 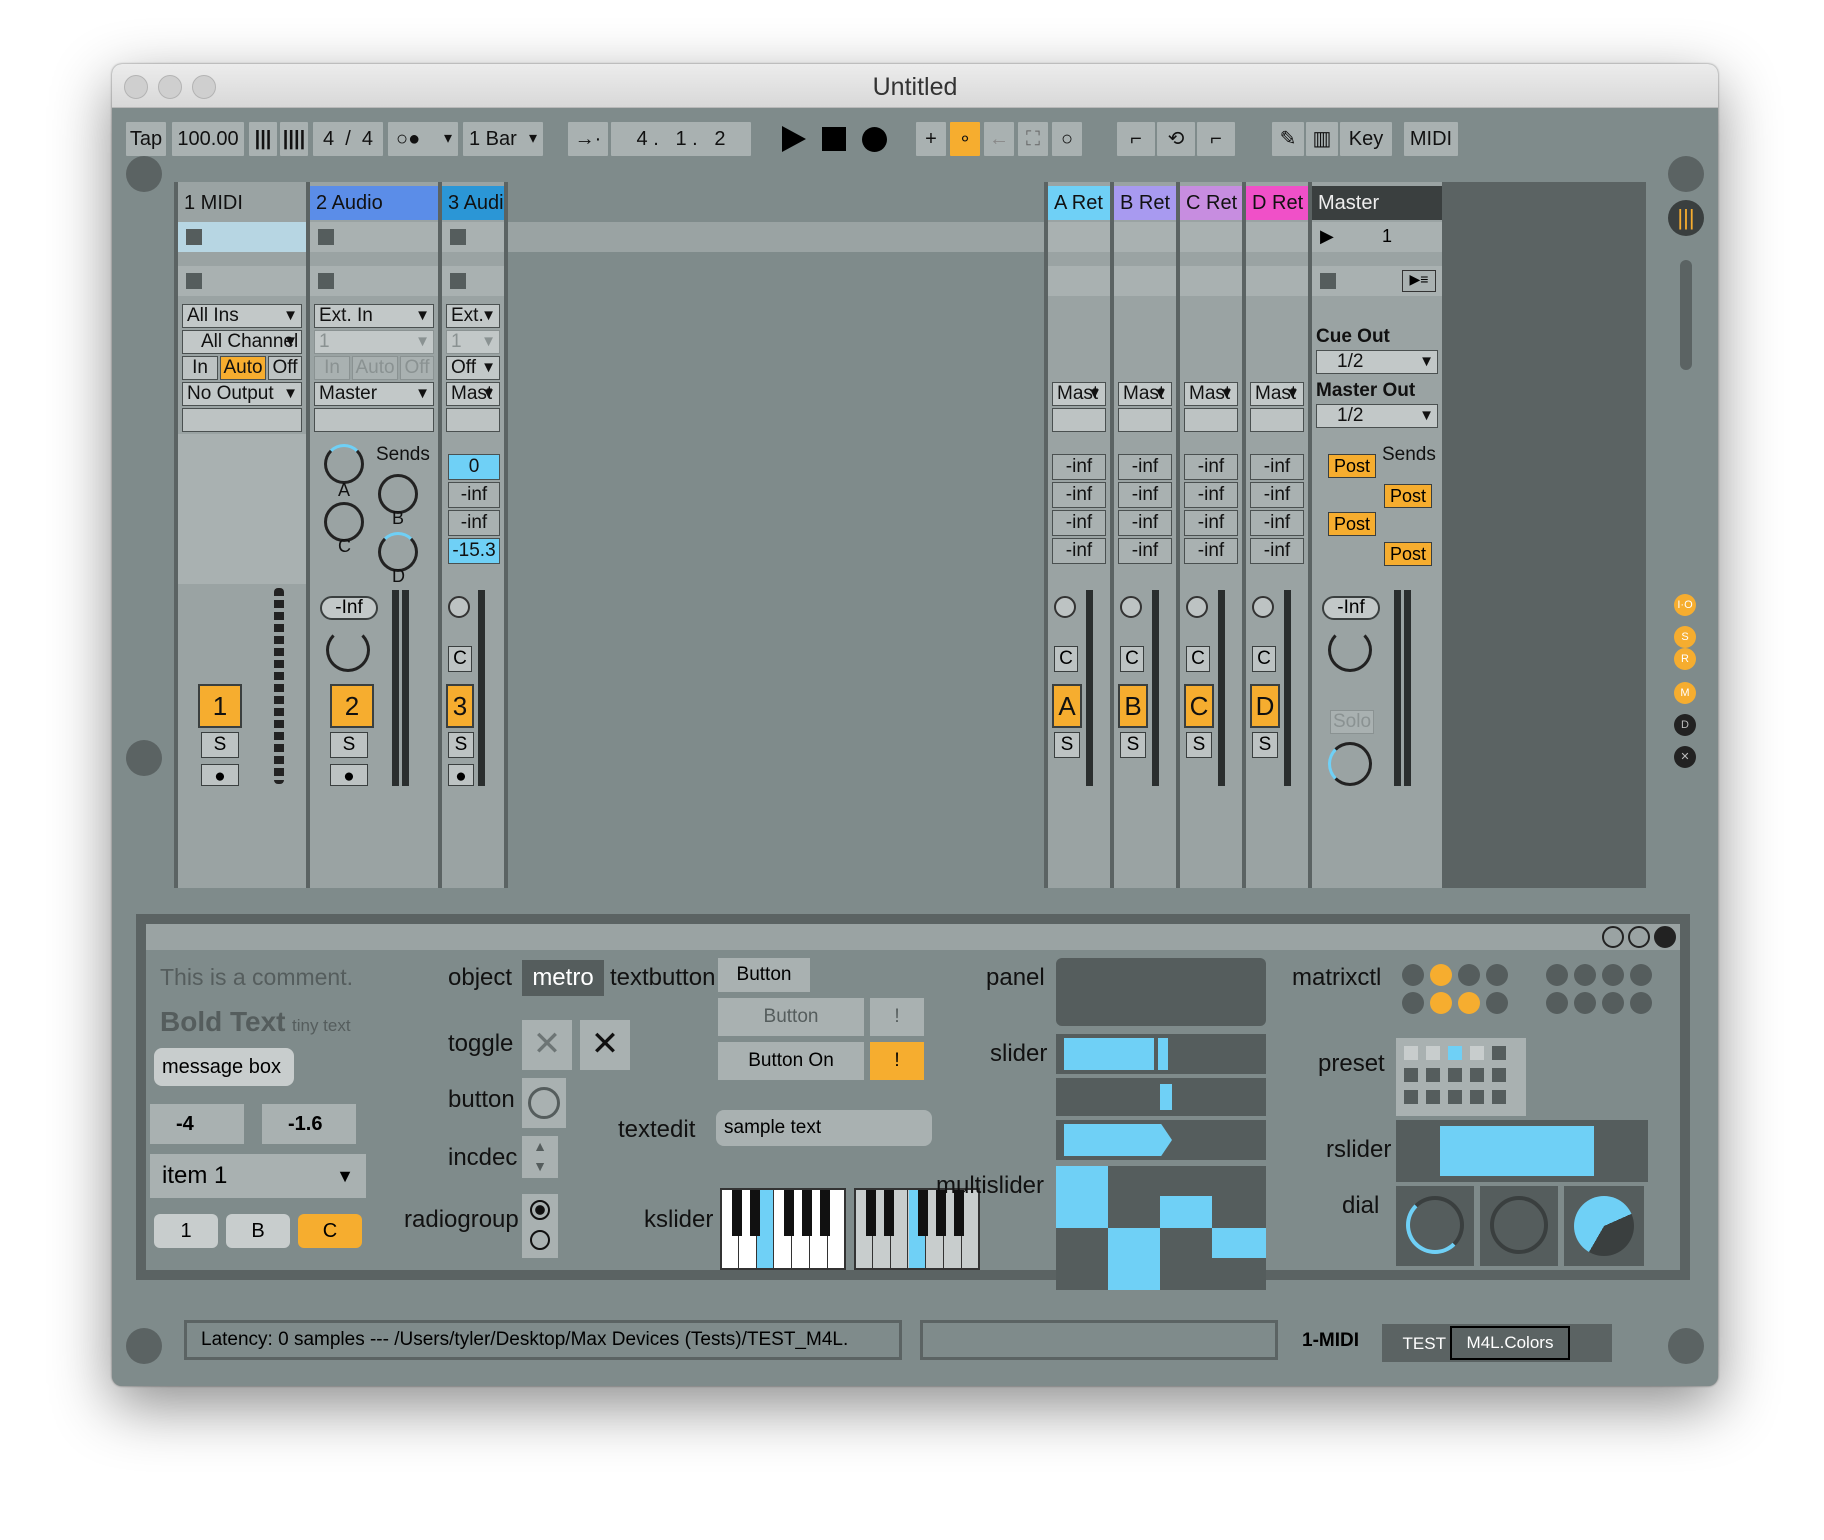 I want to click on track-title: C Ret, so click(x=1211, y=203).